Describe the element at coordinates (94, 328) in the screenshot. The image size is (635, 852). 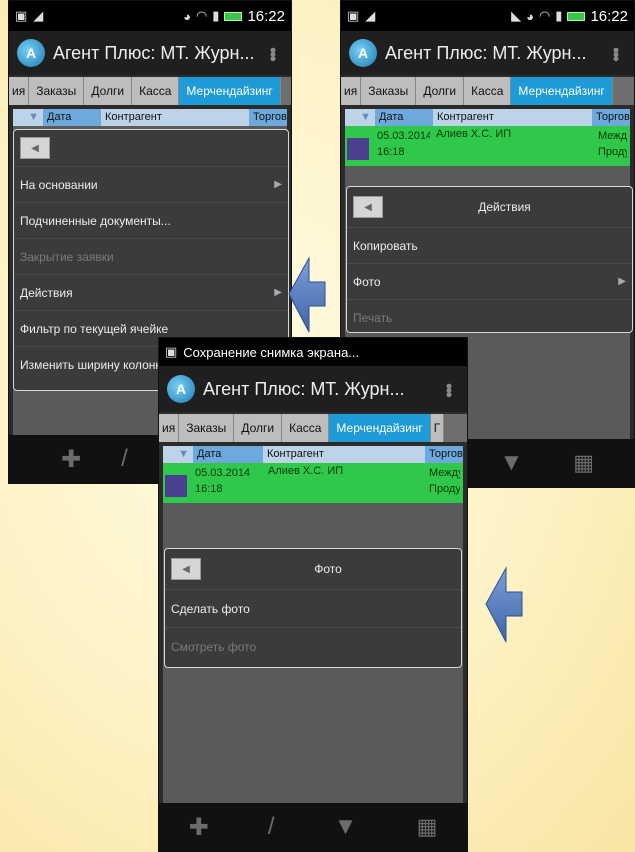
I see `menu-item-label: Фильтр по текущей ячейке` at that location.